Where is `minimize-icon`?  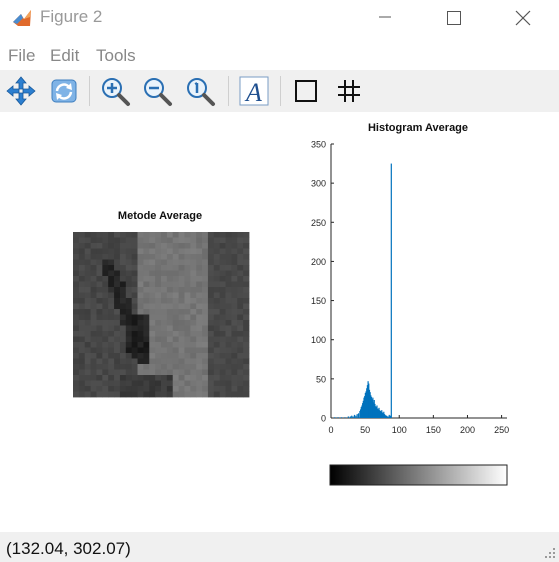
minimize-icon is located at coordinates (385, 17).